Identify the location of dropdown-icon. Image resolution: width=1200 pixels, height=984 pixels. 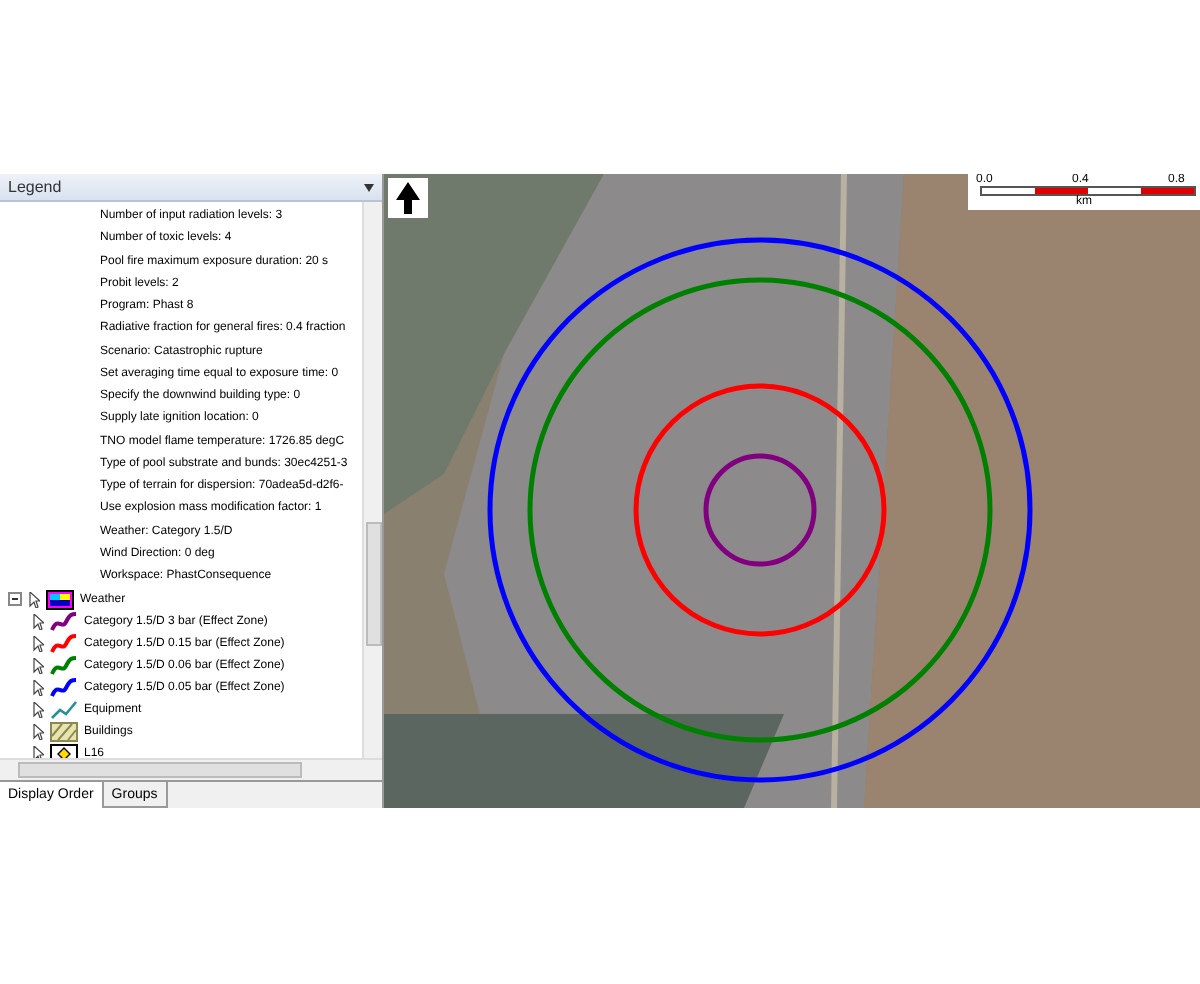
(369, 187).